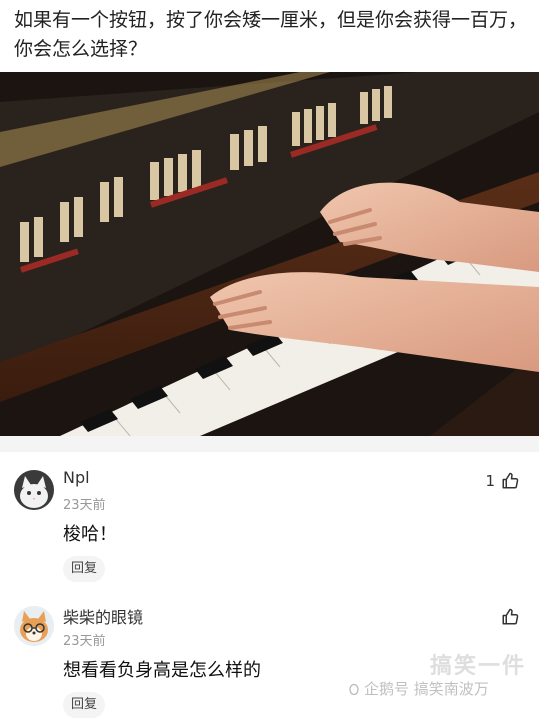  I want to click on like-button: 1, so click(502, 481).